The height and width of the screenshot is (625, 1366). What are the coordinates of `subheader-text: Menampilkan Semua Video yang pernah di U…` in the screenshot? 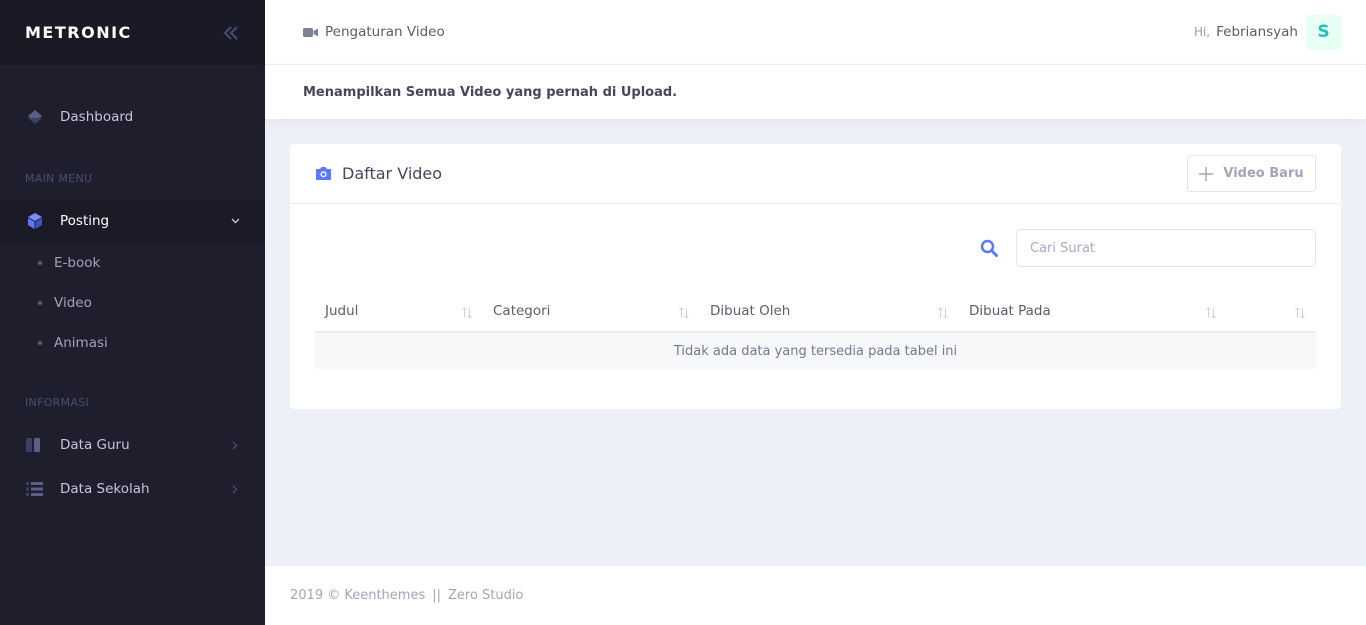 It's located at (490, 92).